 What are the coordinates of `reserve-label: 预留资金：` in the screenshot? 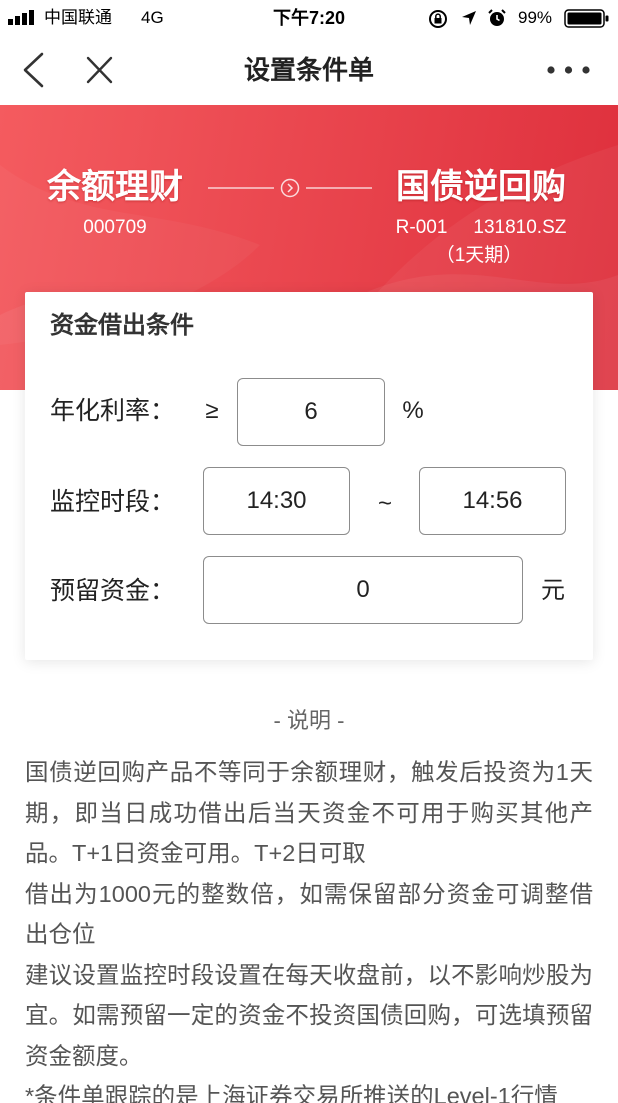 It's located at (113, 591).